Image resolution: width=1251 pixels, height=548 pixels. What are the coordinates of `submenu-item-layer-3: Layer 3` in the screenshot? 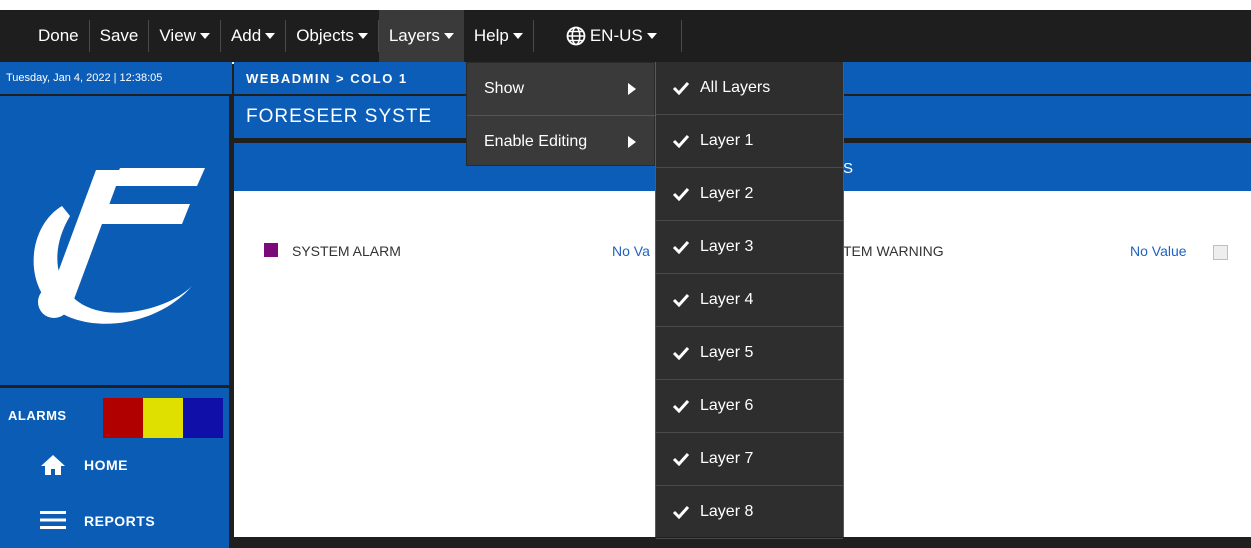 It's located at (749, 247).